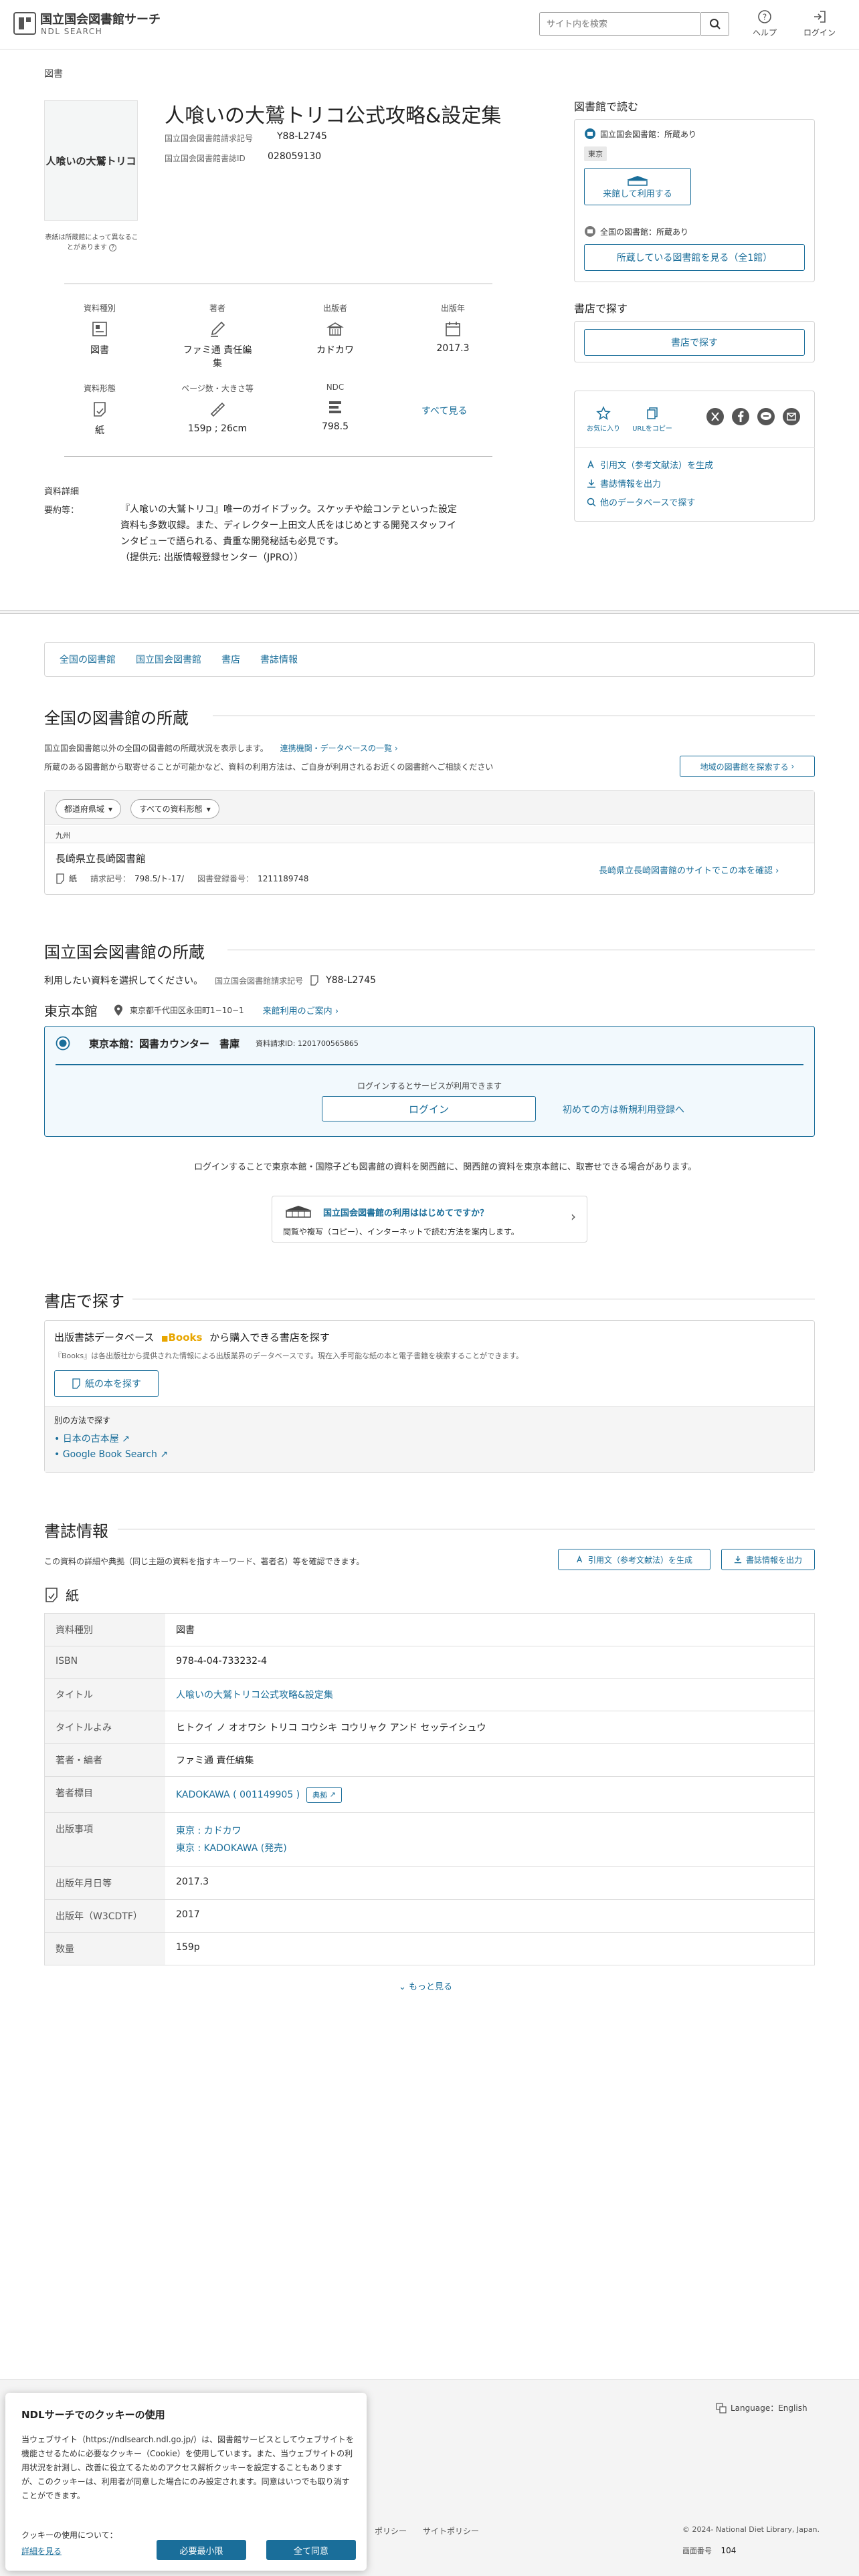 The height and width of the screenshot is (2576, 859). I want to click on favorite-button: お気に入り, so click(603, 419).